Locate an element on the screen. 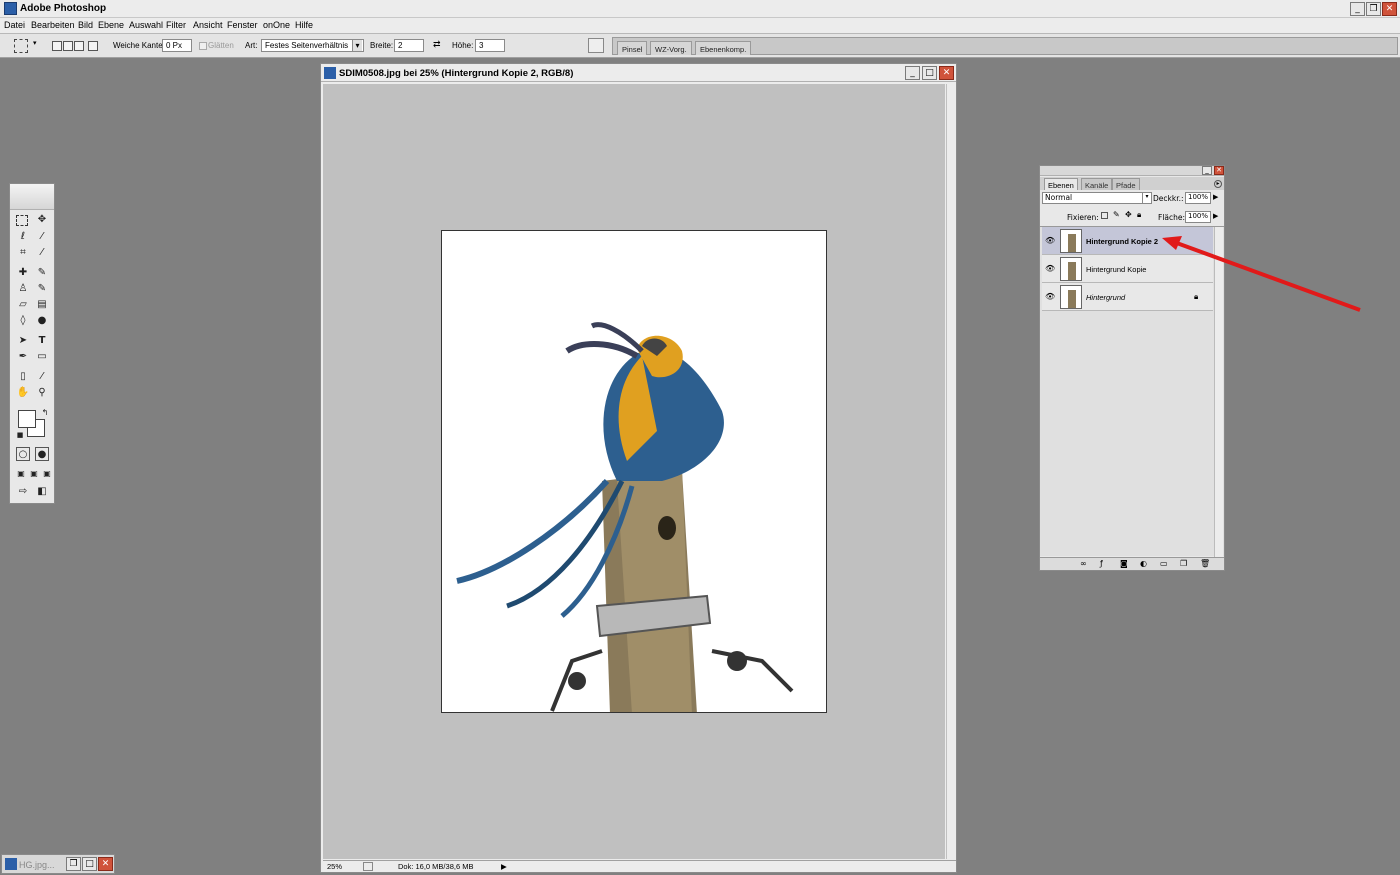 Image resolution: width=1400 pixels, height=875 pixels. menu-datei: Datei is located at coordinates (14, 25).